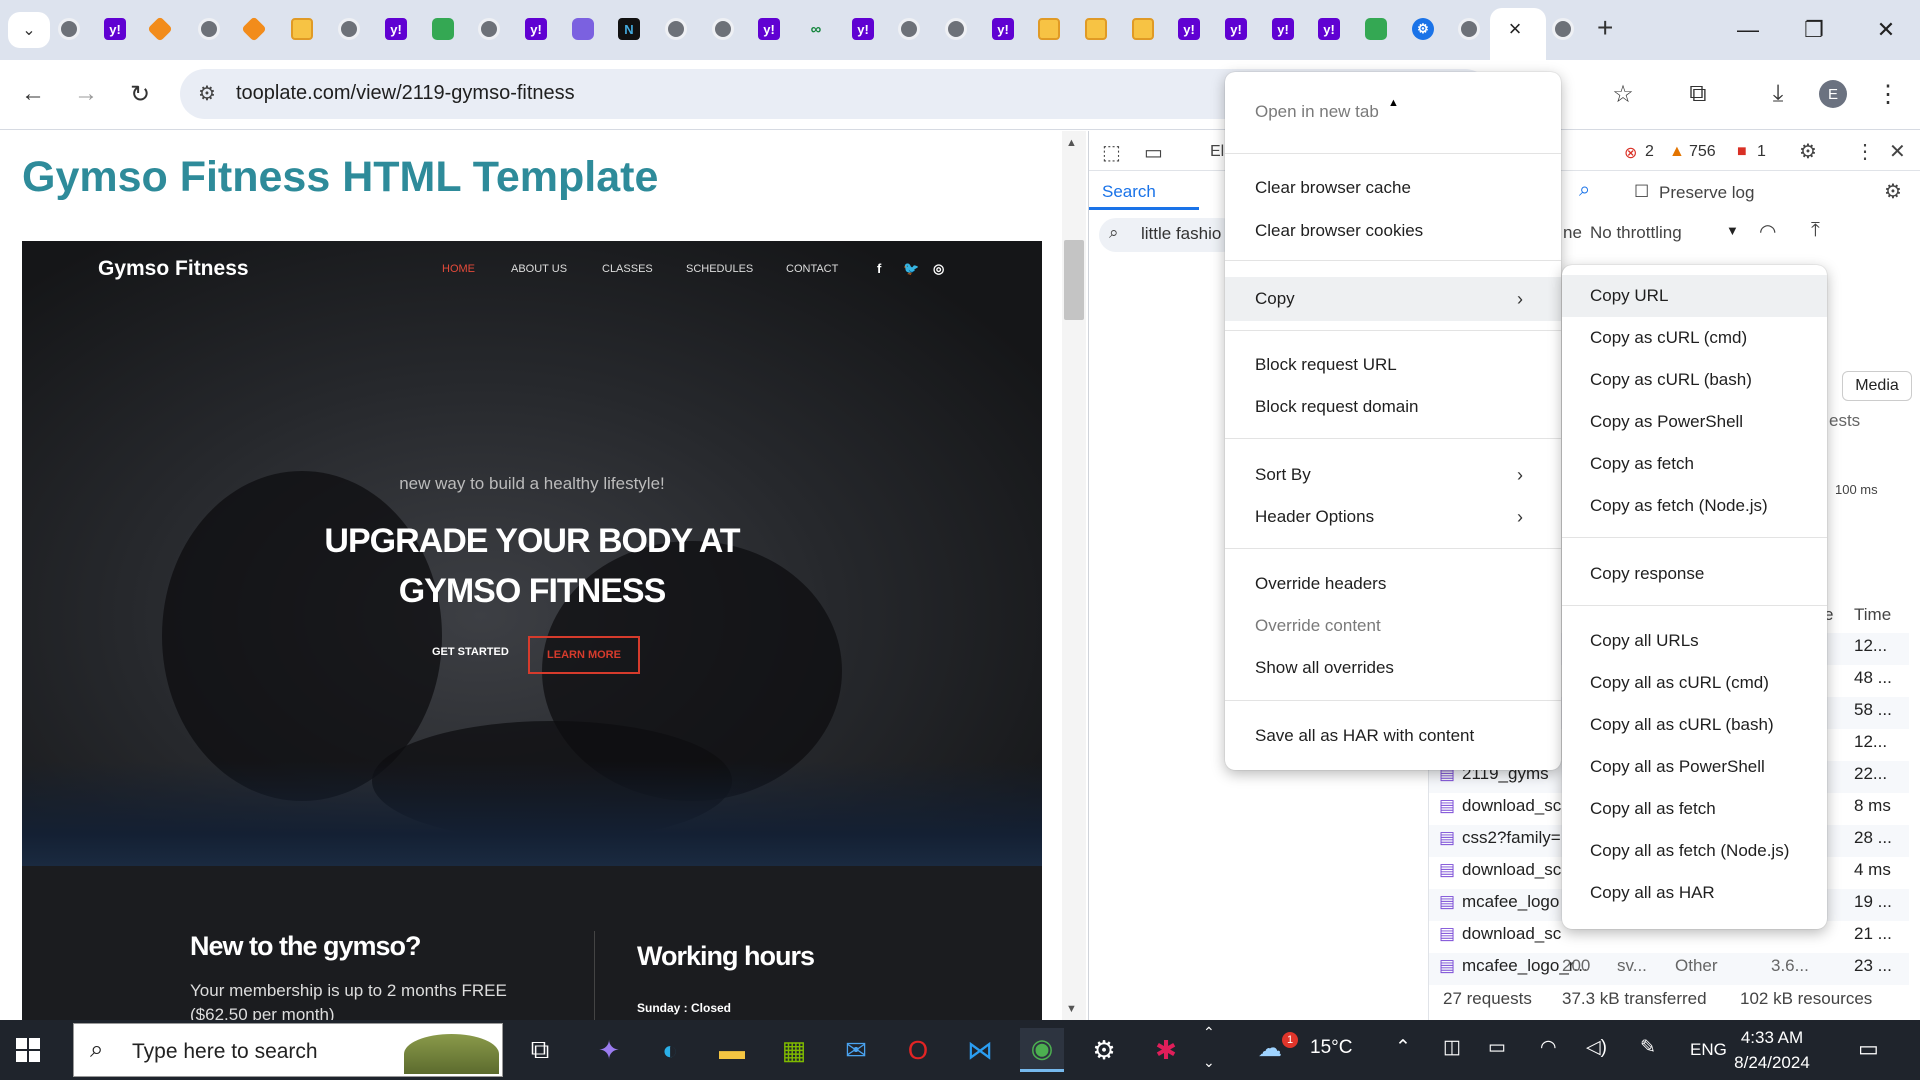 This screenshot has height=1080, width=1920. Describe the element at coordinates (1694, 893) in the screenshot. I see `submenu-copy-all-har: Copy all as HAR` at that location.